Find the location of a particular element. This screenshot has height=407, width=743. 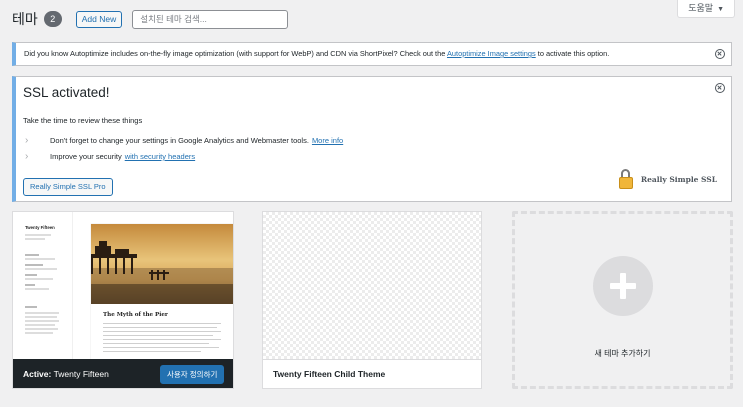

theme-screenshot: Twenty Fifteen The Myth of the Pier is located at coordinates (123, 285).